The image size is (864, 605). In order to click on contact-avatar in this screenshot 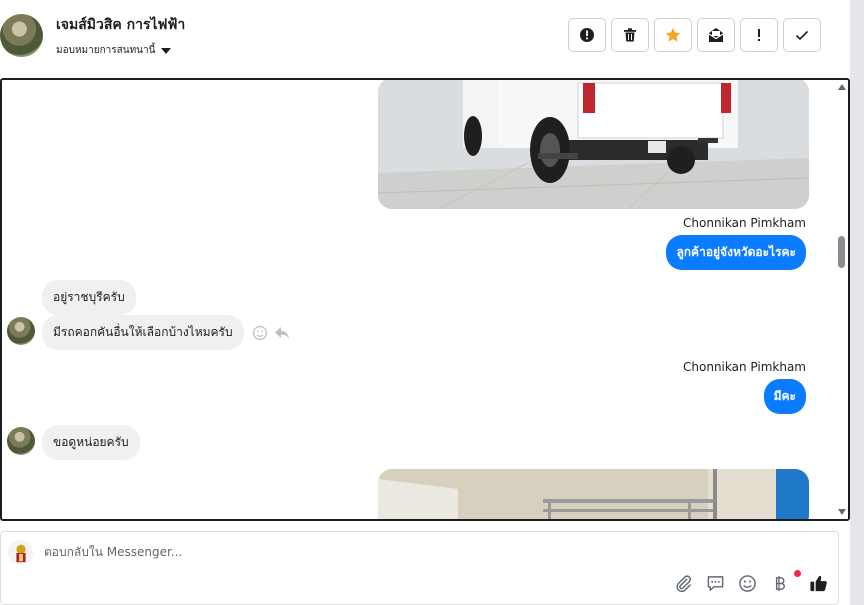, I will do `click(21, 35)`.